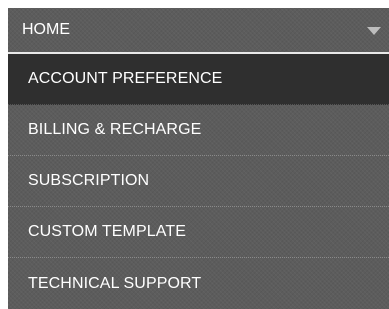 The image size is (389, 309). I want to click on menu-header-label: HOME, so click(46, 29).